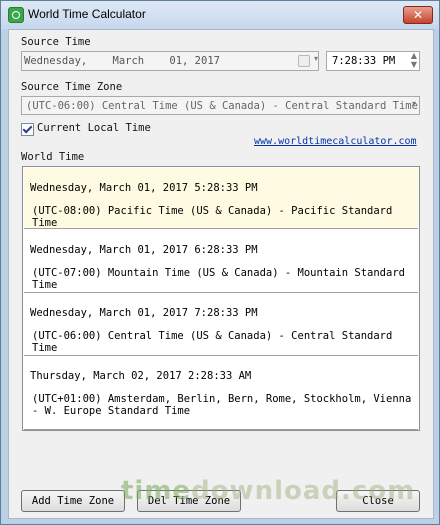 This screenshot has width=440, height=525. Describe the element at coordinates (16, 15) in the screenshot. I see `app-icon` at that location.